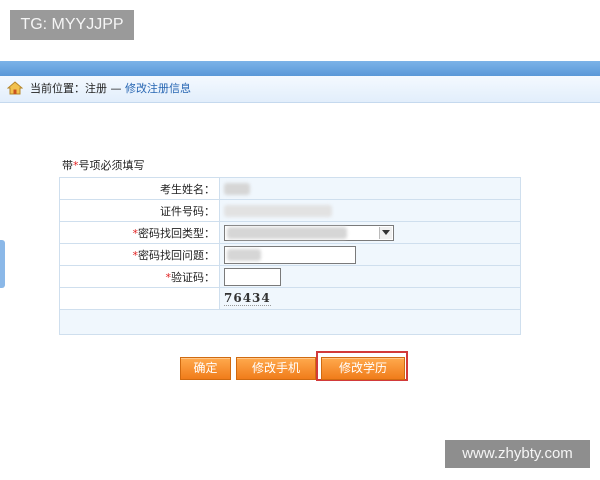 Image resolution: width=600 pixels, height=480 pixels. Describe the element at coordinates (370, 276) in the screenshot. I see `captcha-input-cell` at that location.